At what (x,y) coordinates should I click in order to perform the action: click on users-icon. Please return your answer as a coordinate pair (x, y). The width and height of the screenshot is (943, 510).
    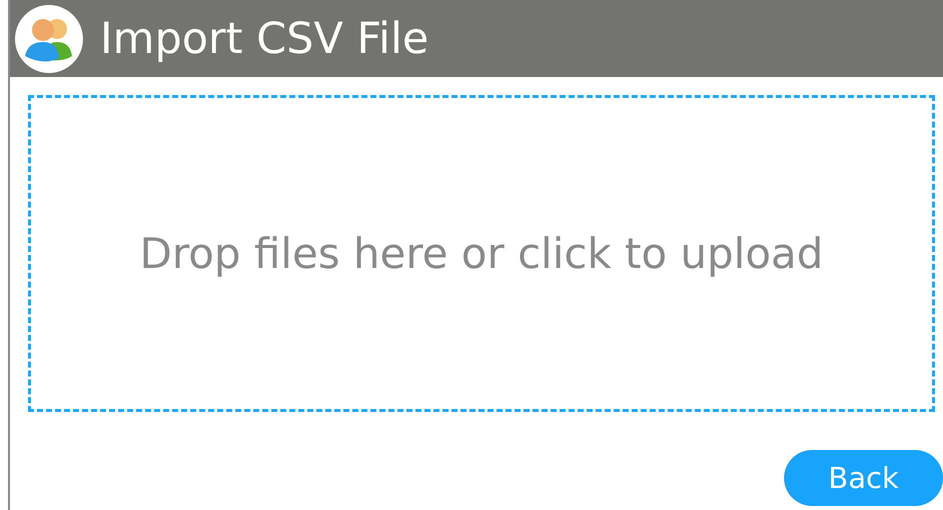
    Looking at the image, I should click on (49, 39).